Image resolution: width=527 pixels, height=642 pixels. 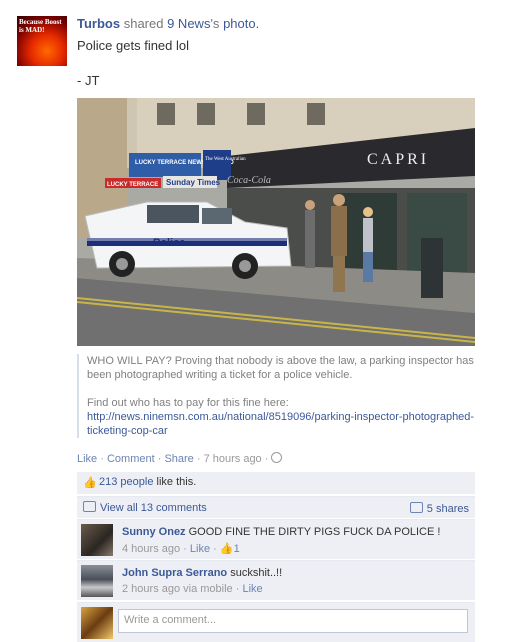 I want to click on author-link: Turbos, so click(x=98, y=23).